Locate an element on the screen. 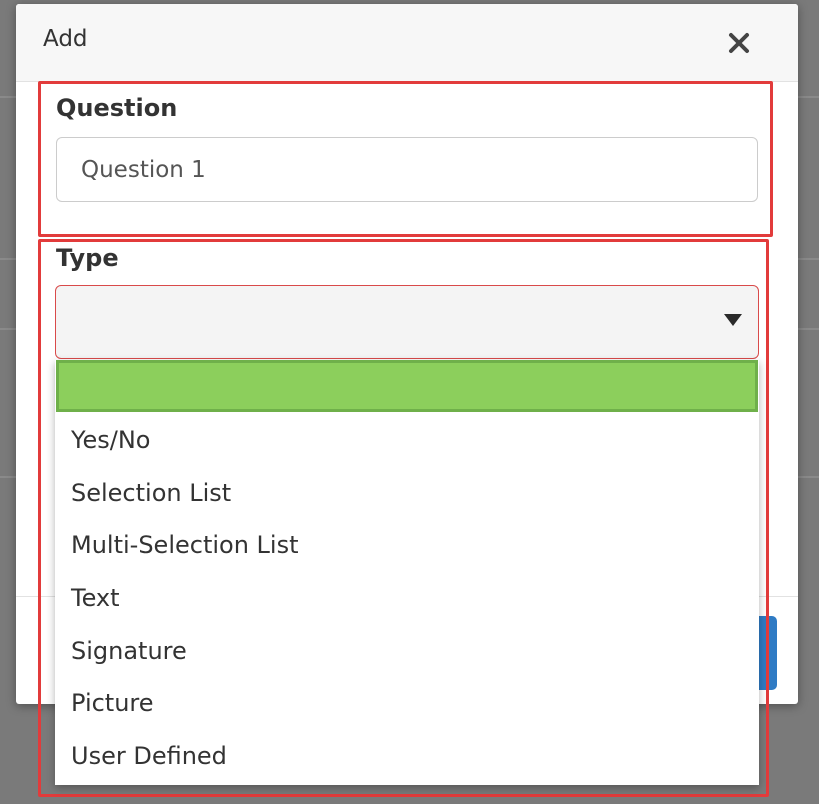 The width and height of the screenshot is (819, 804). close-icon is located at coordinates (739, 43).